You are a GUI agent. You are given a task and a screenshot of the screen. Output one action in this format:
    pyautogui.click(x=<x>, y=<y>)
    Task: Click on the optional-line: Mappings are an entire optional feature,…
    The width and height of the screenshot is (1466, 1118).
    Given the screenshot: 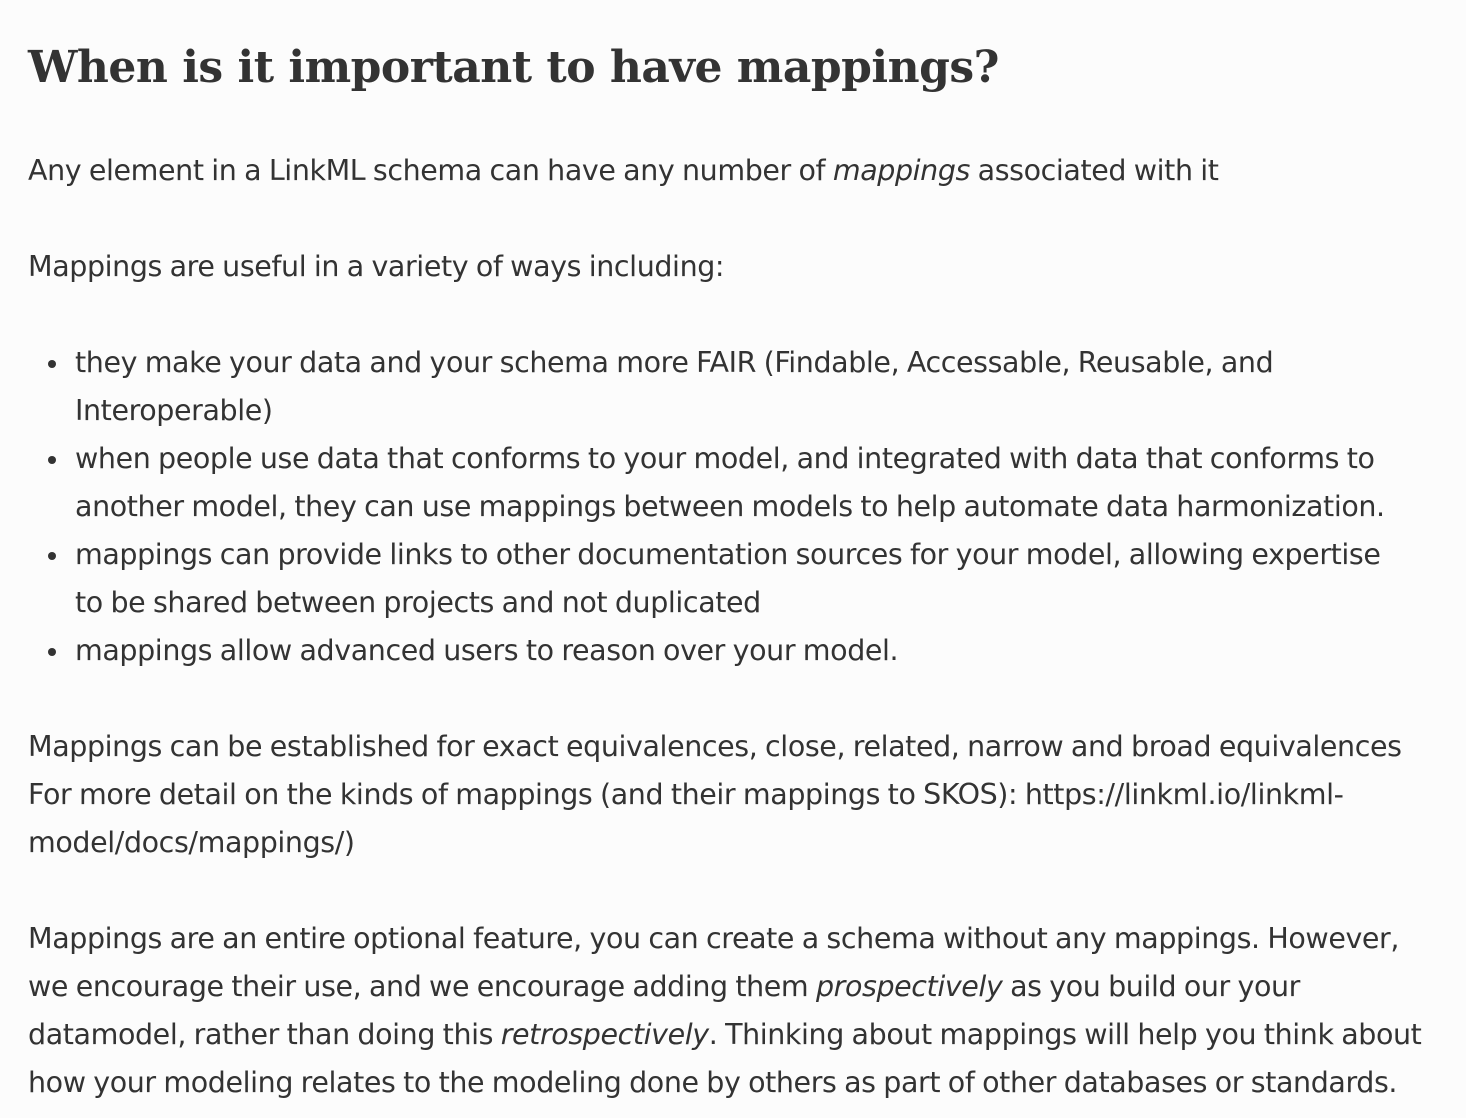 What is the action you would take?
    pyautogui.click(x=714, y=938)
    